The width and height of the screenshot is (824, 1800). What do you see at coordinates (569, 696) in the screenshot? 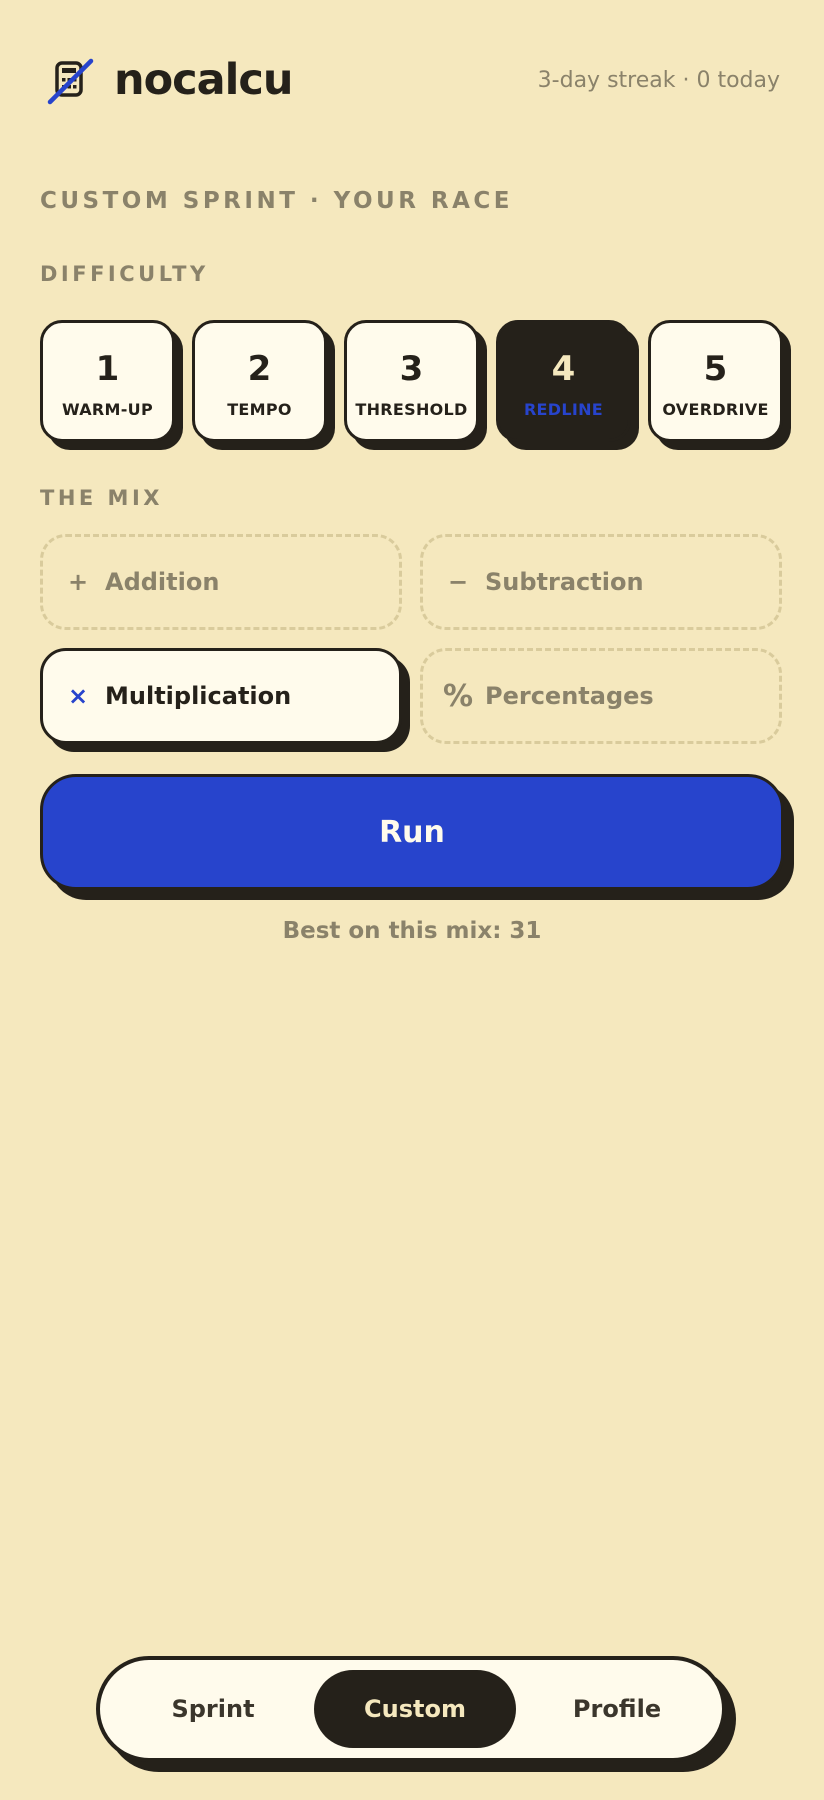
I see `mix-option-label: Percentages` at bounding box center [569, 696].